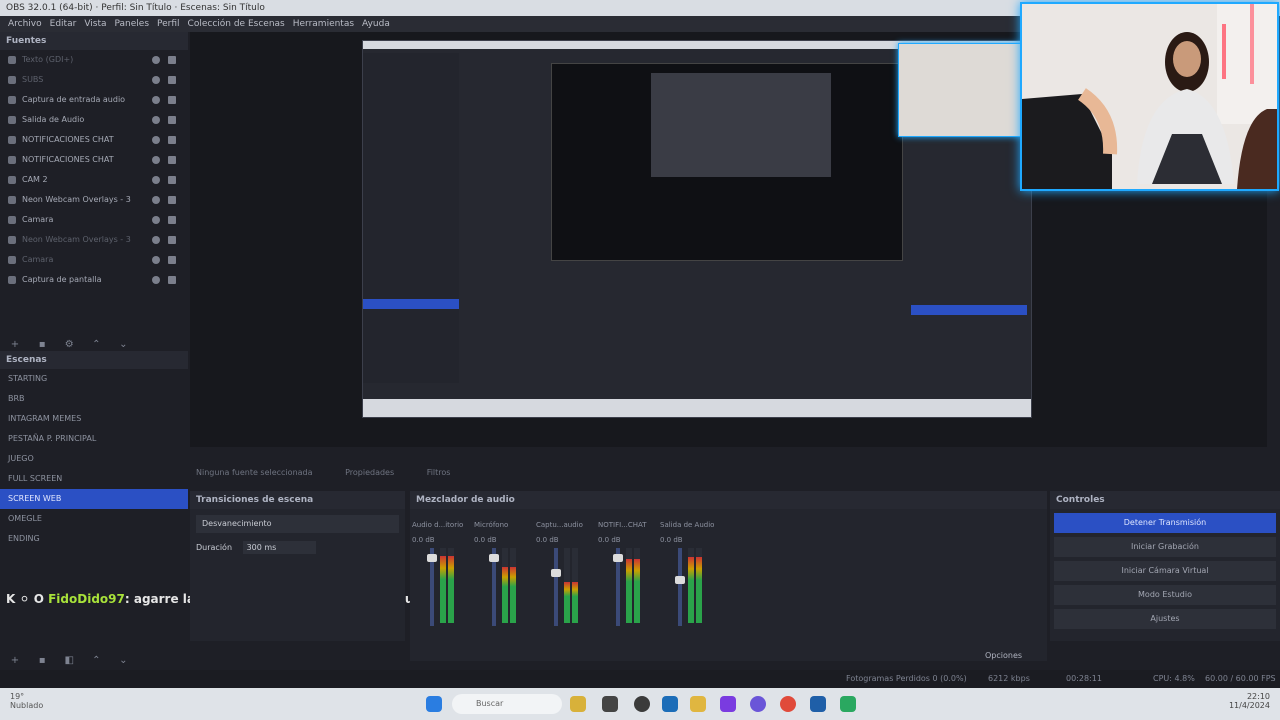 The width and height of the screenshot is (1280, 720). What do you see at coordinates (848, 704) in the screenshot?
I see `whatsapp-icon` at bounding box center [848, 704].